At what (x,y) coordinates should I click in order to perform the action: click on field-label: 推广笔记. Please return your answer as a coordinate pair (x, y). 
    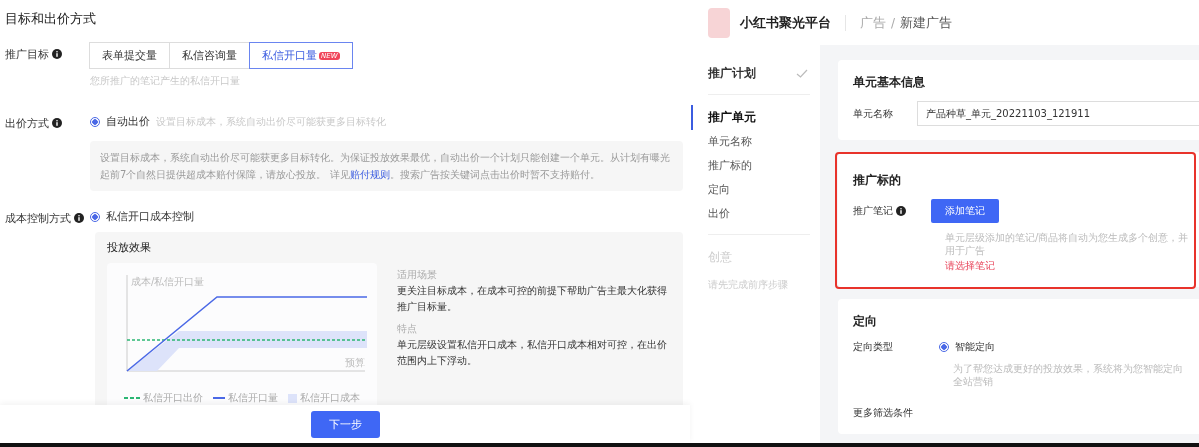
    Looking at the image, I should click on (873, 211).